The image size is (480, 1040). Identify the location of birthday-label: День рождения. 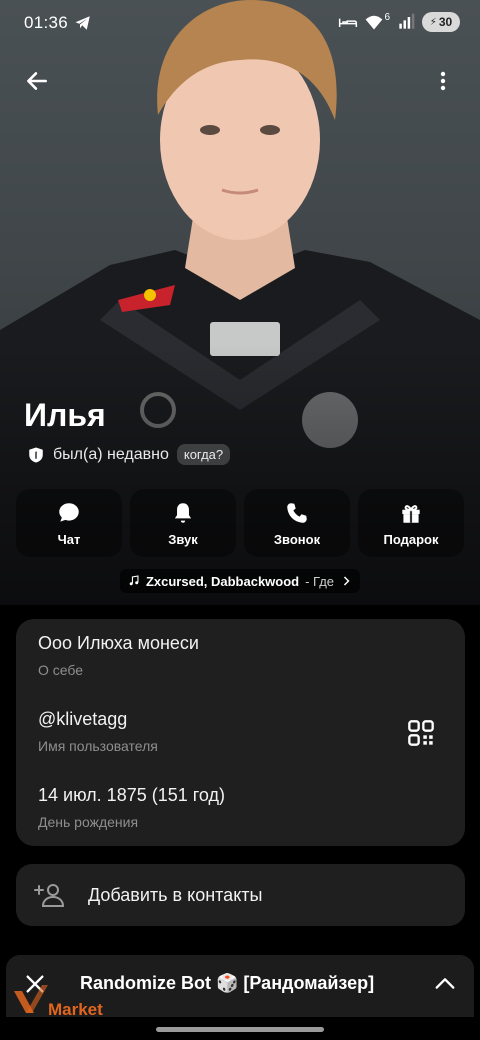
(88, 822).